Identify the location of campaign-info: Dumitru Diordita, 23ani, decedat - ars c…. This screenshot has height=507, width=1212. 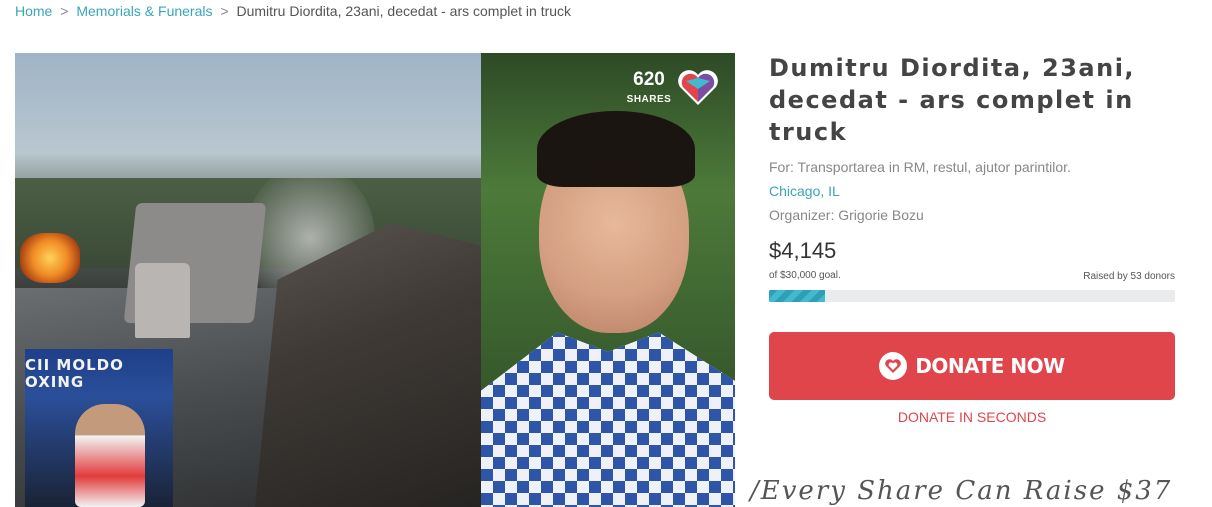
(972, 139).